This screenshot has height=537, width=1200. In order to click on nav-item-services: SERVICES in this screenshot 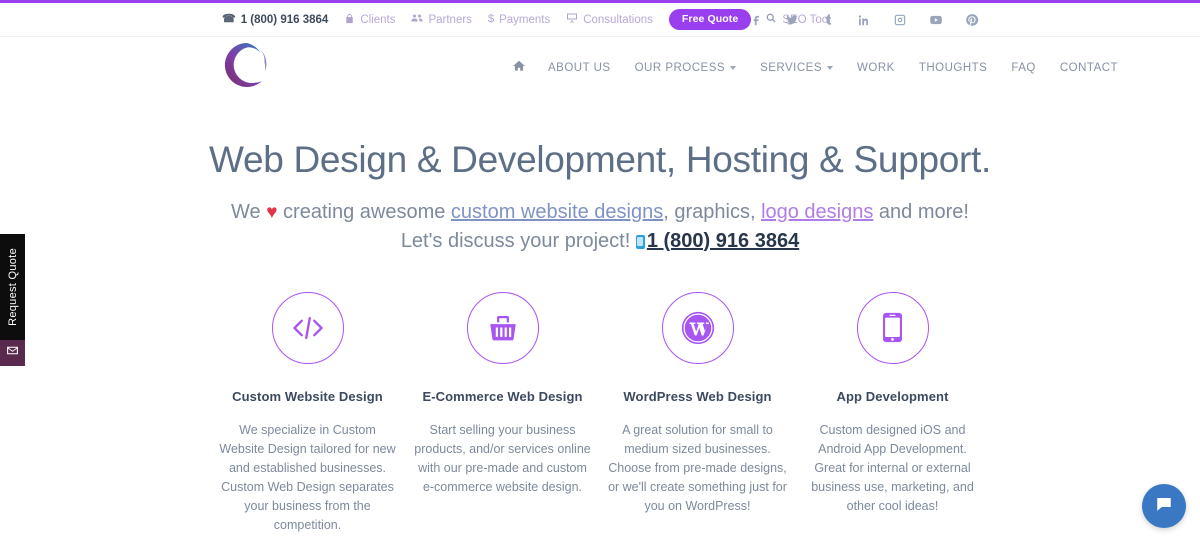, I will do `click(797, 67)`.